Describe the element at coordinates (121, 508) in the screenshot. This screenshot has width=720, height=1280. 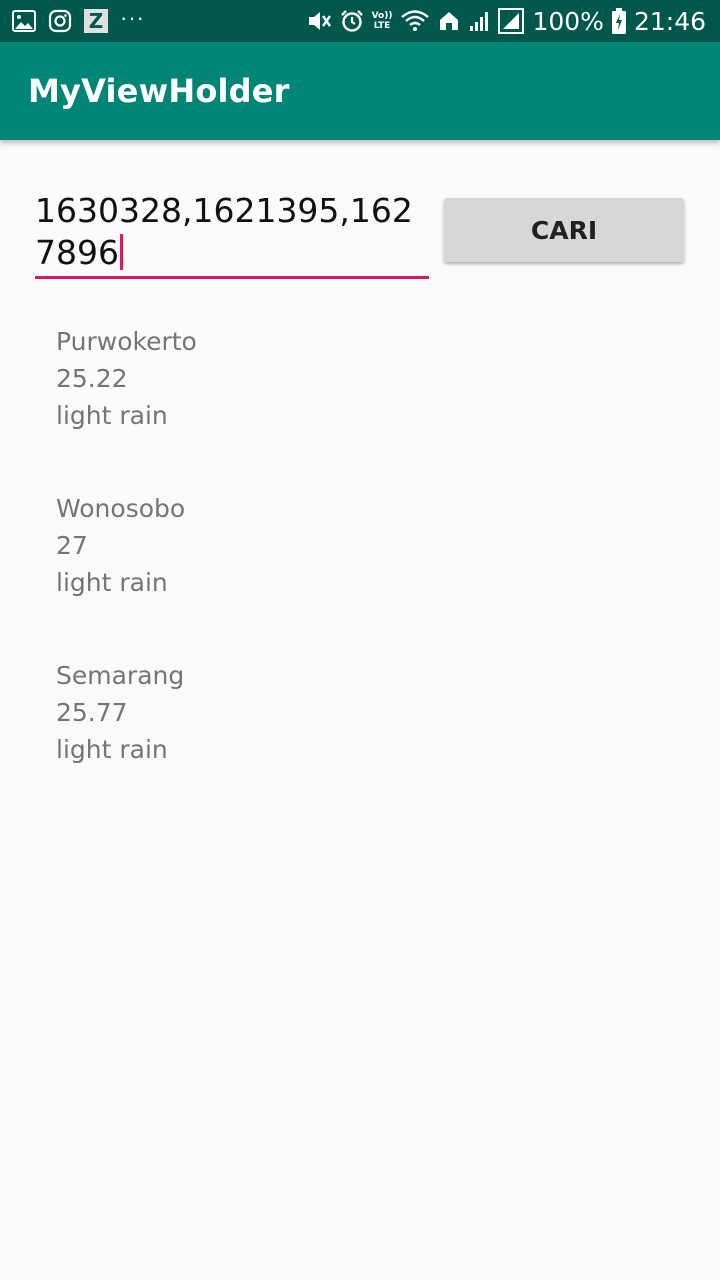
I see `city-name: Wonosobo` at that location.